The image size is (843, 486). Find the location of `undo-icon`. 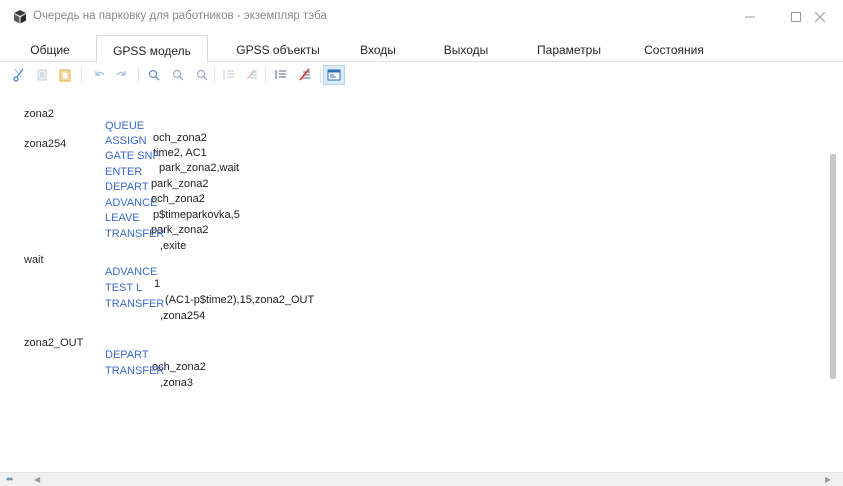

undo-icon is located at coordinates (99, 75).